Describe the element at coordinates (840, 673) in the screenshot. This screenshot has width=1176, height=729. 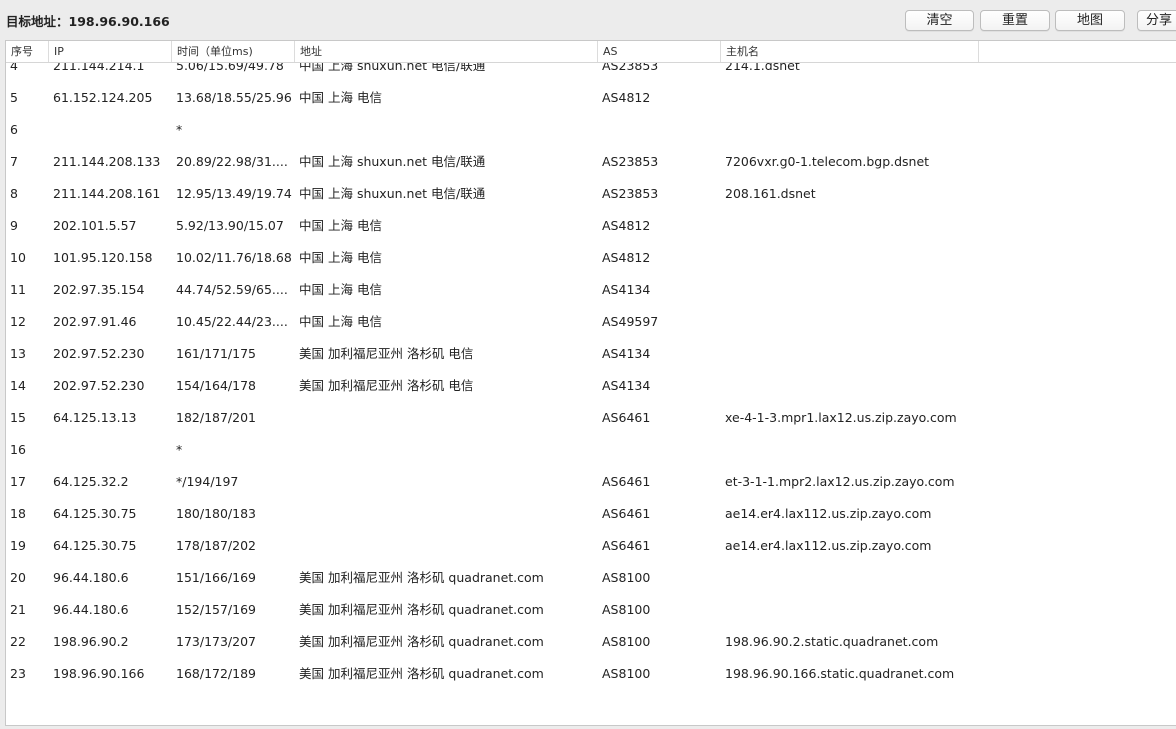
I see `cell-hostname: 198.96.90.166.static.quadranet.com` at that location.